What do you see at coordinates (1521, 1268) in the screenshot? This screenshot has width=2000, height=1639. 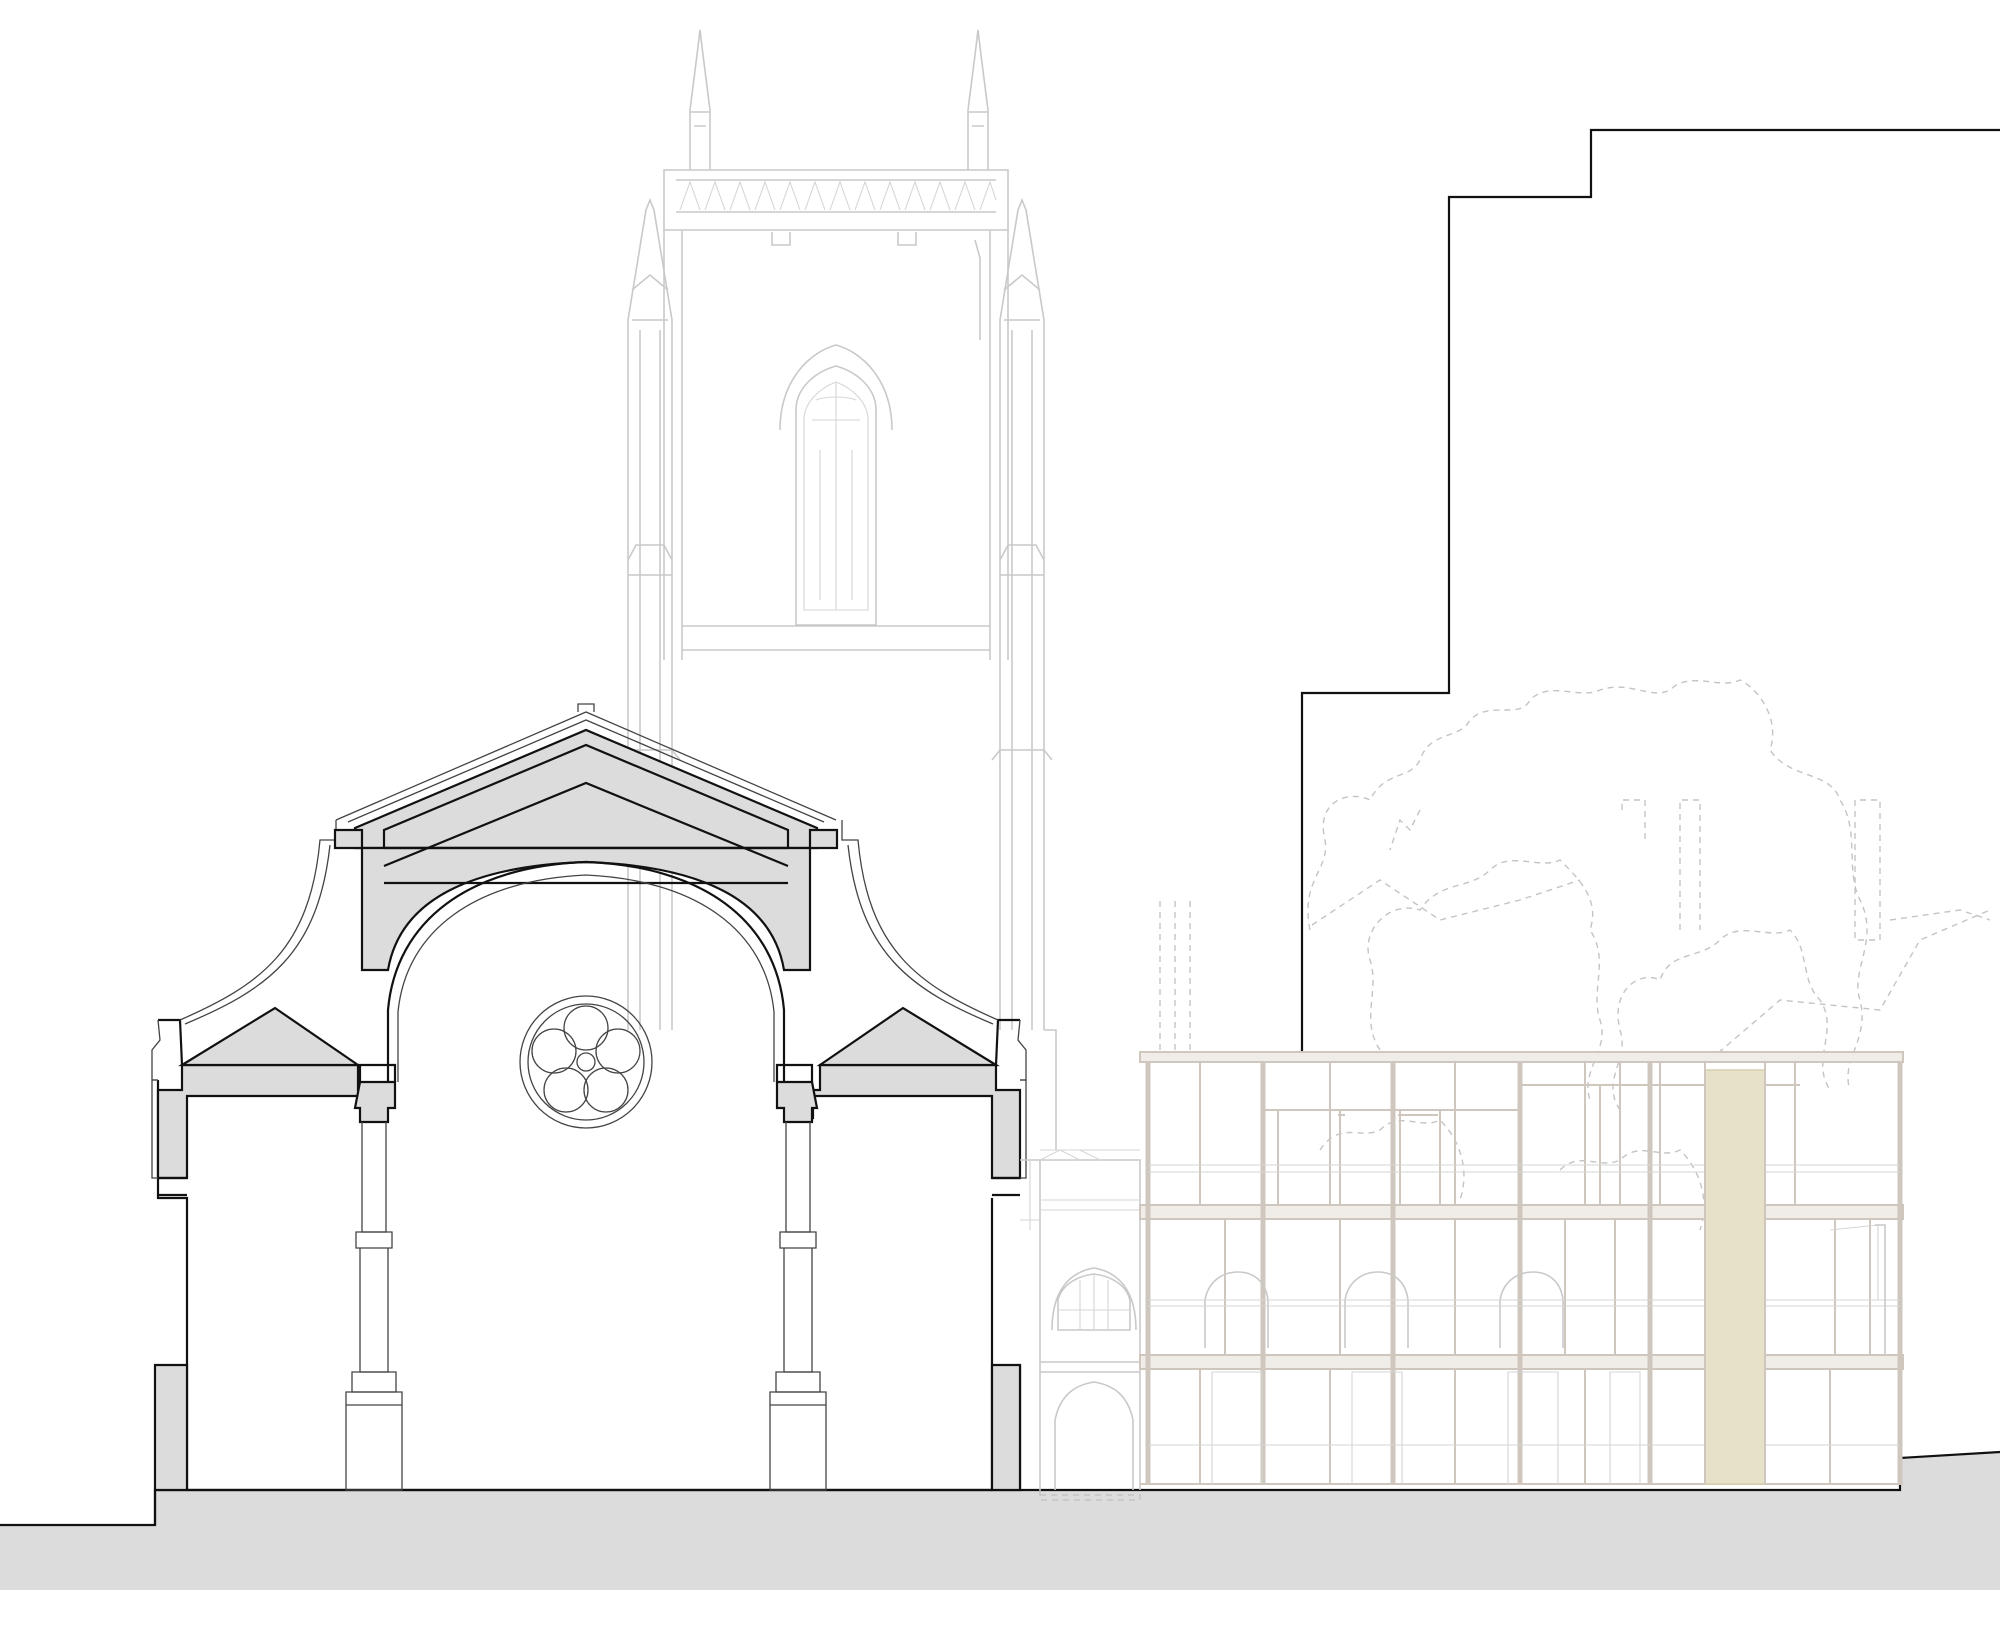 I see `new-building` at bounding box center [1521, 1268].